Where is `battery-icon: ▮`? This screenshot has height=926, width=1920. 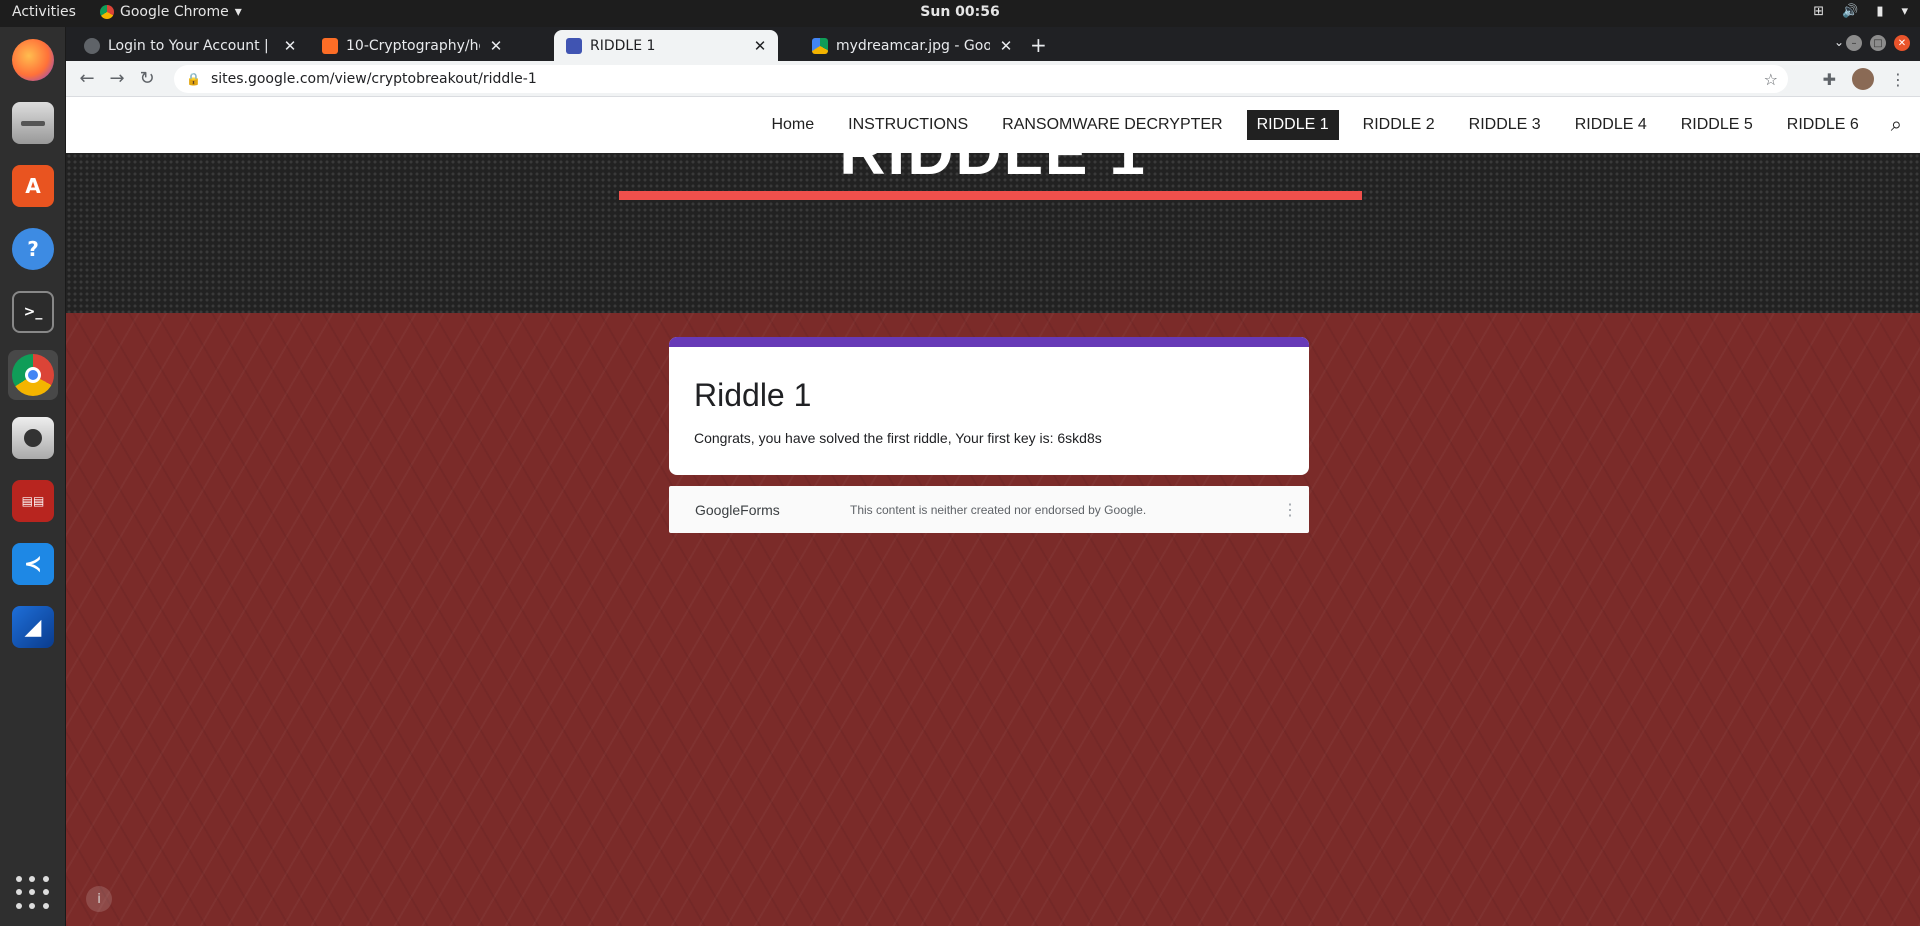 battery-icon: ▮ is located at coordinates (1880, 11).